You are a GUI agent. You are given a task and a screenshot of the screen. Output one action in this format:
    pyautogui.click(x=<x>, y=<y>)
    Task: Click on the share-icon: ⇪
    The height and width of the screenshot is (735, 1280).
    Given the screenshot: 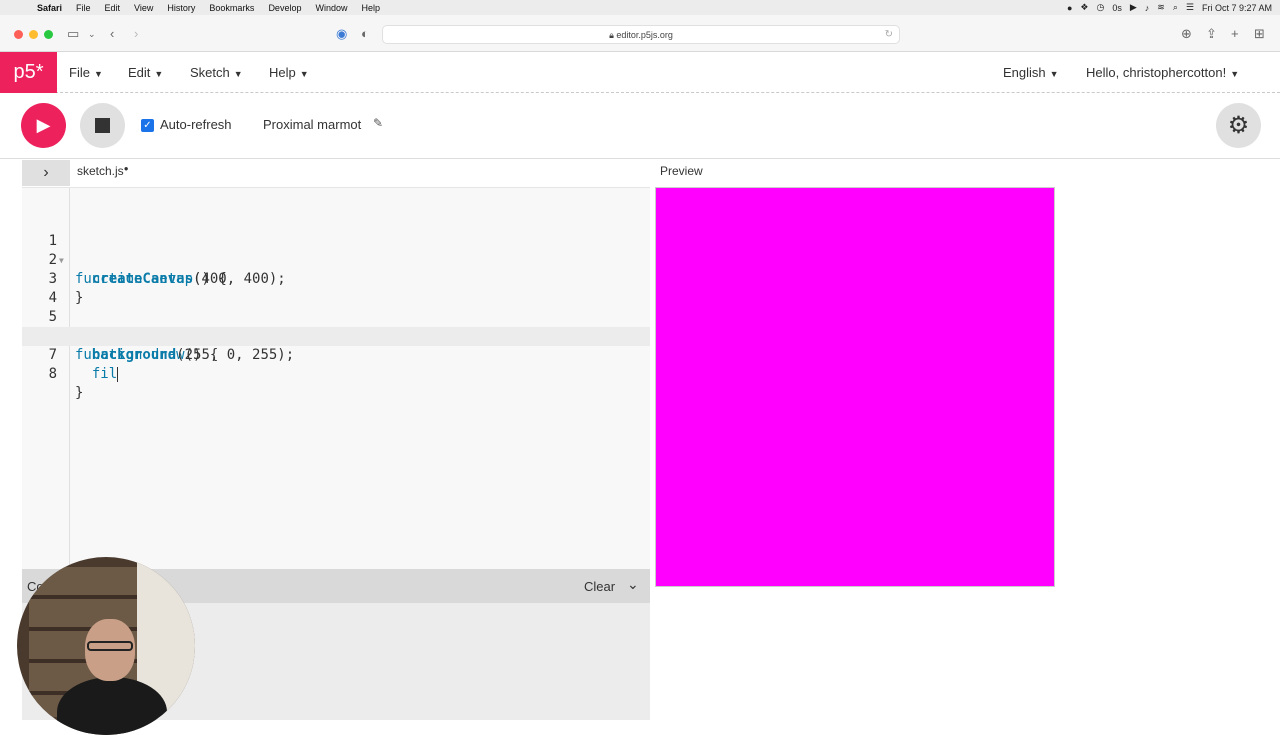 What is the action you would take?
    pyautogui.click(x=1211, y=34)
    